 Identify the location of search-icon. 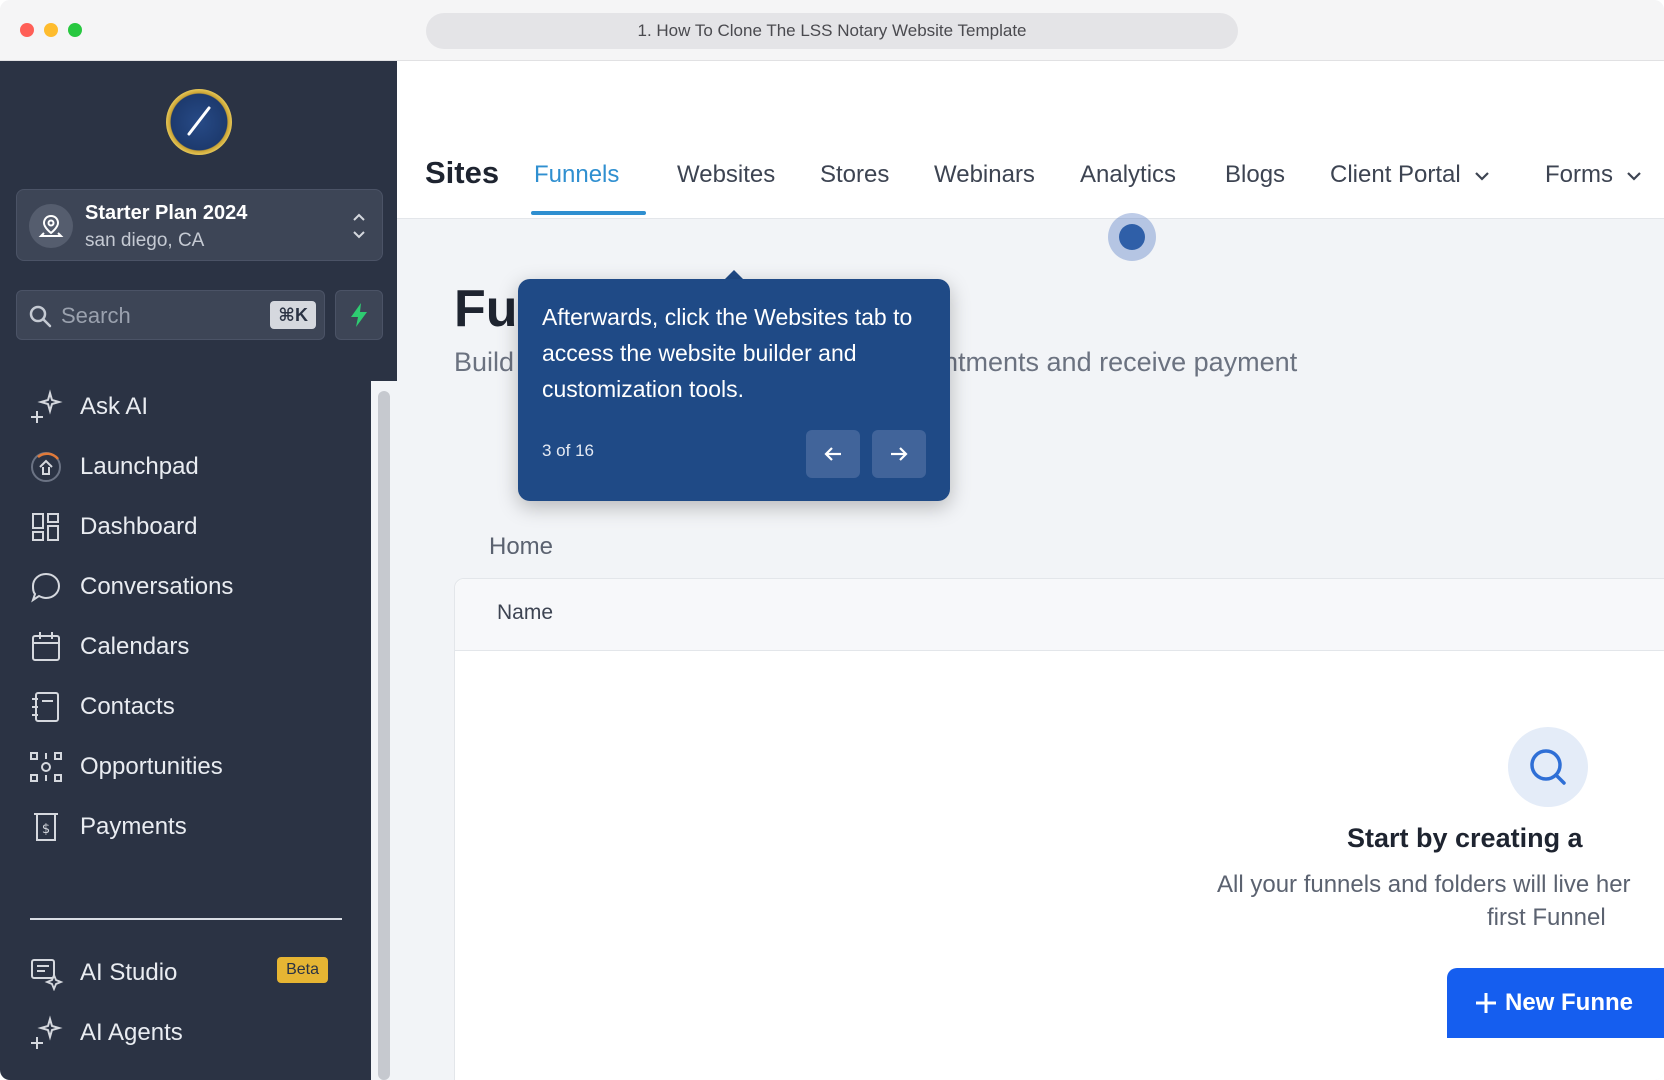
(40, 316).